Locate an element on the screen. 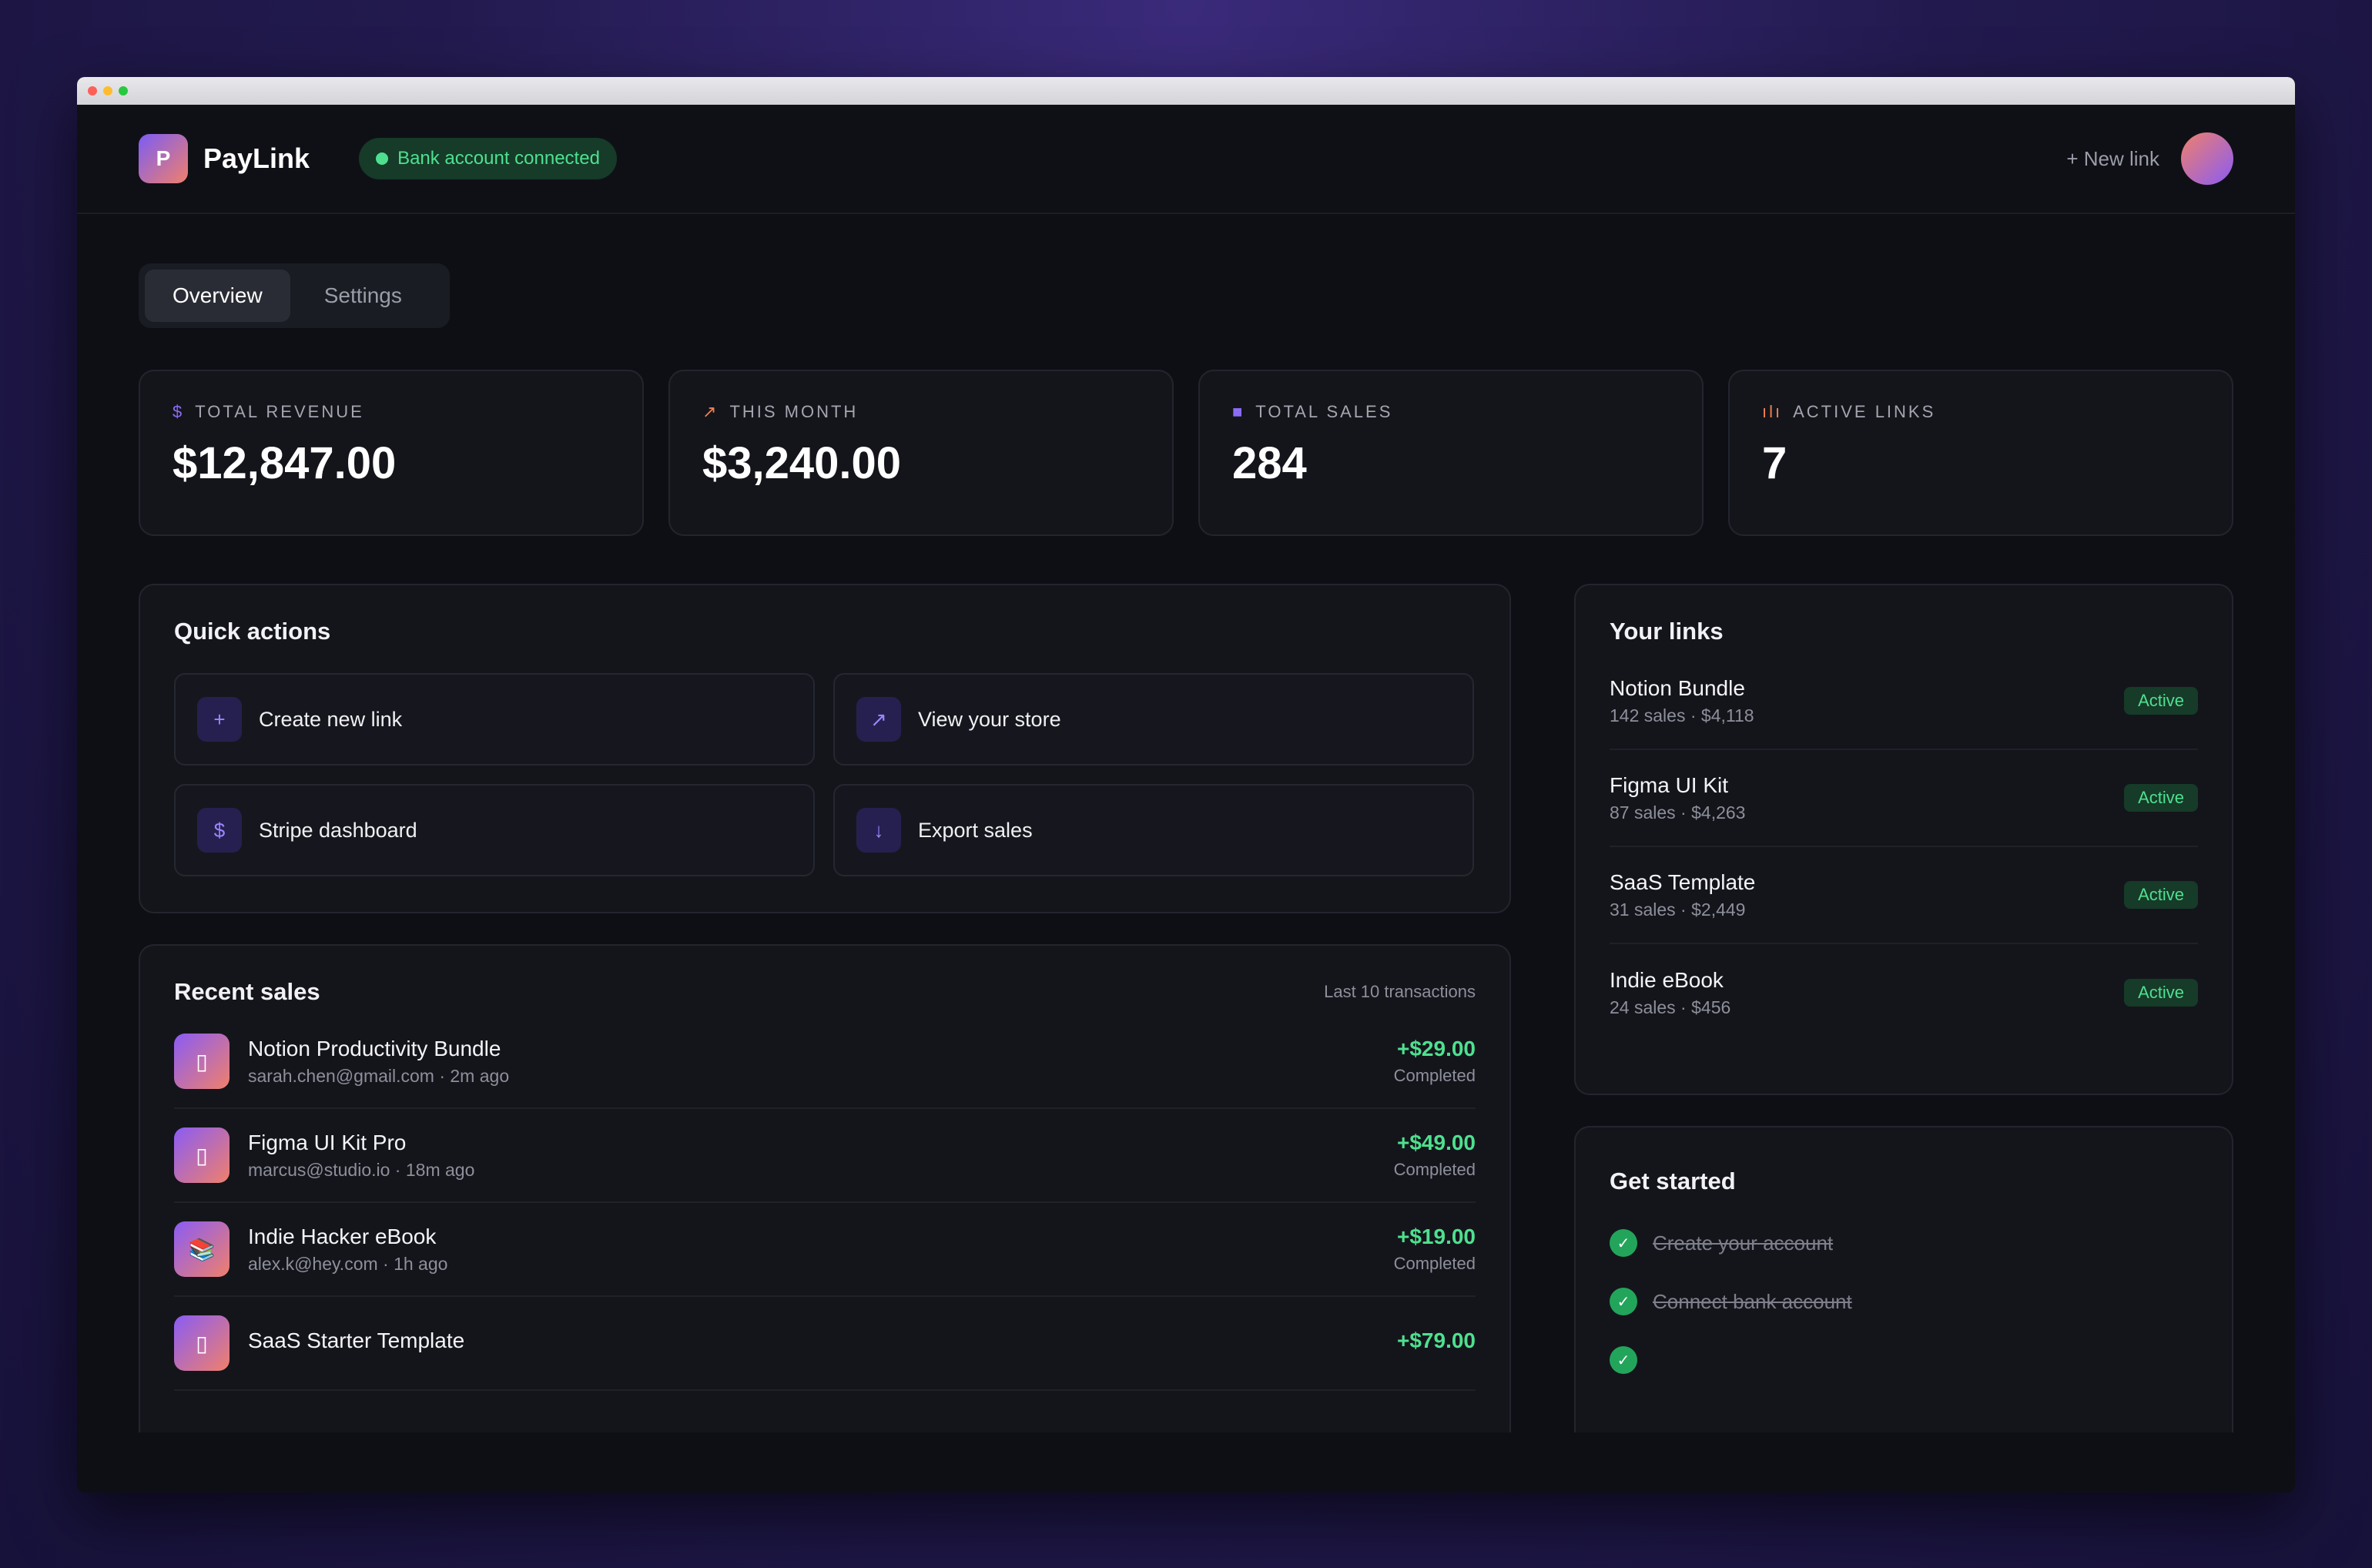 The height and width of the screenshot is (1568, 2372). app-logo: P is located at coordinates (163, 158).